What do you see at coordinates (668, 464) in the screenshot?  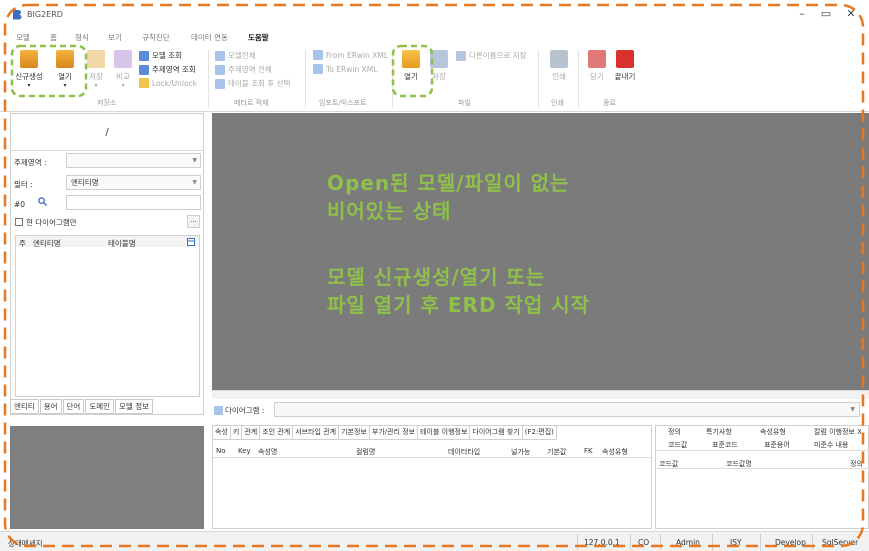 I see `column-code-value: 코드값` at bounding box center [668, 464].